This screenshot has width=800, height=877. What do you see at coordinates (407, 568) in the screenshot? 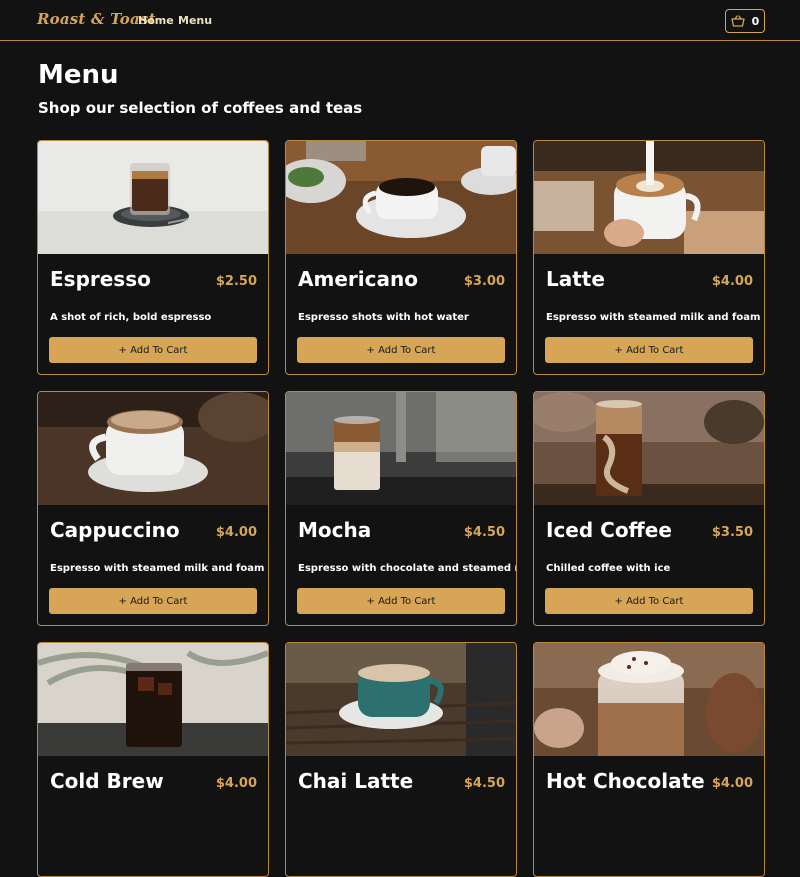
I see `product-description: Espresso with chocolate and steamed milk` at bounding box center [407, 568].